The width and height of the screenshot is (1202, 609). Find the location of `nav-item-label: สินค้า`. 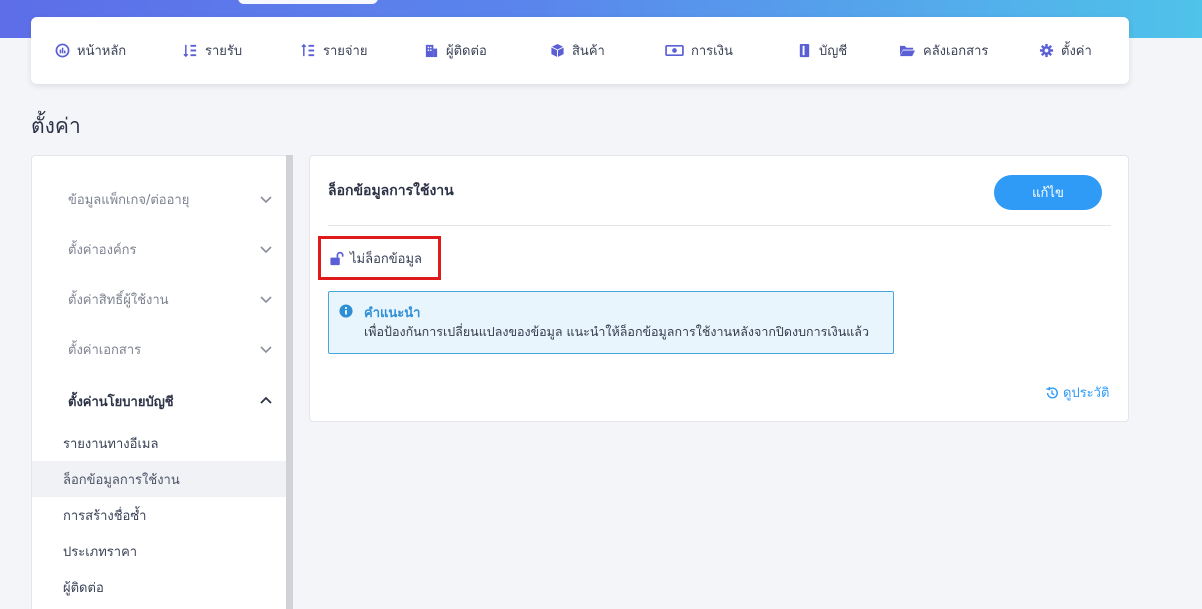

nav-item-label: สินค้า is located at coordinates (588, 51).